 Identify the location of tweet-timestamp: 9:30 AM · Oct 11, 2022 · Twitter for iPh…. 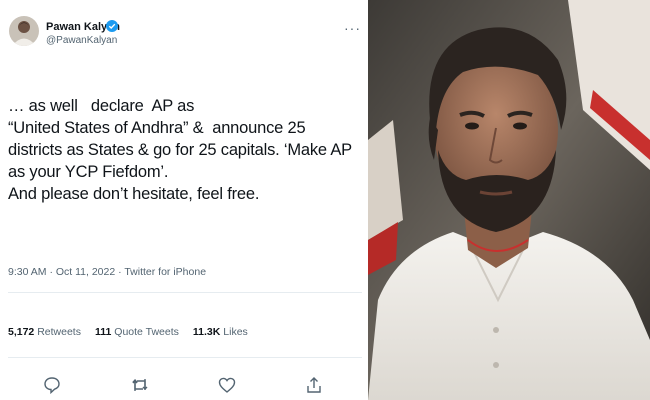
(107, 272).